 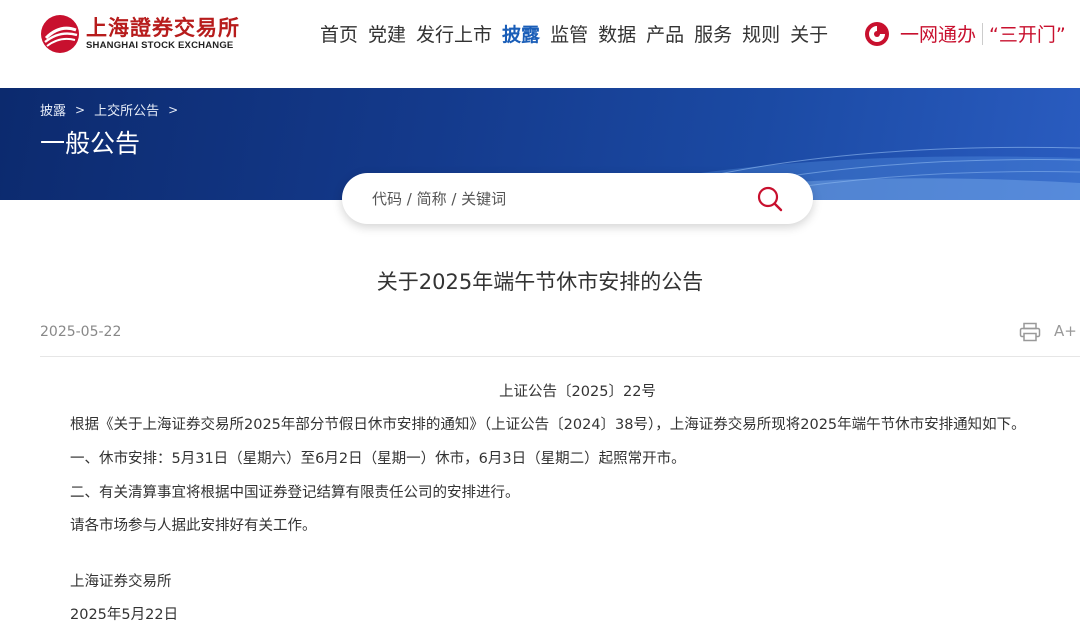 I want to click on nav-services: 服务, so click(x=713, y=35).